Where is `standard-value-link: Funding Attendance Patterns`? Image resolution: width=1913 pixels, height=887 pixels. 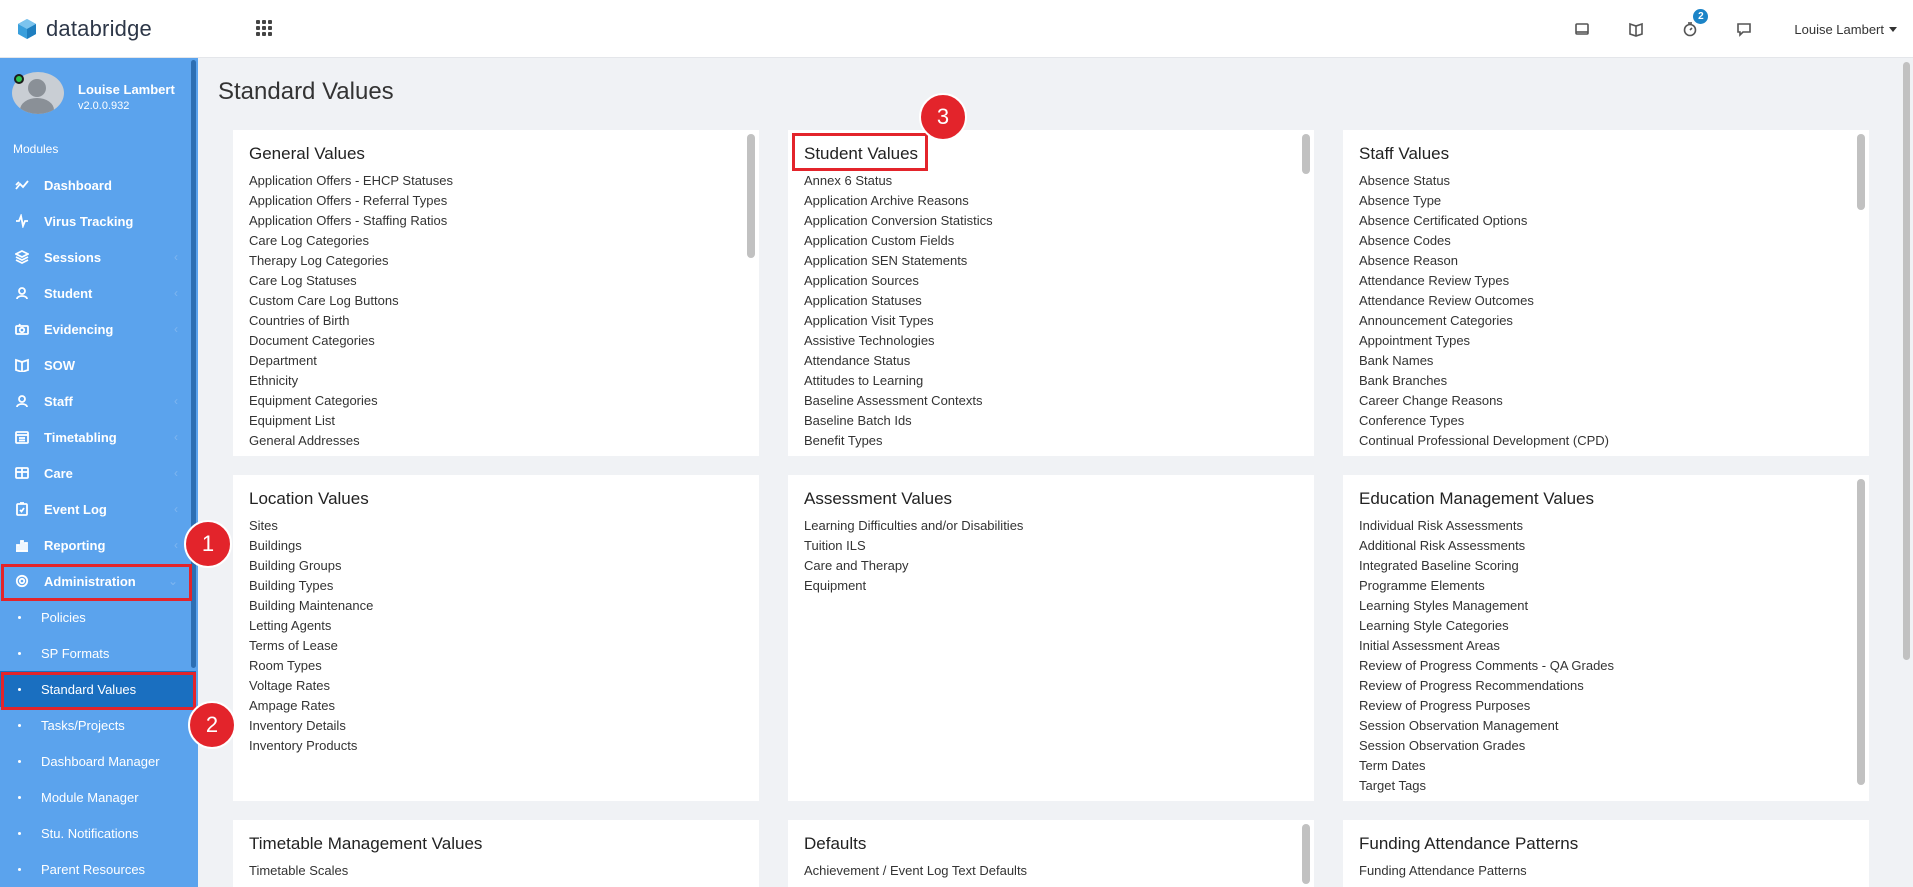
standard-value-link: Funding Attendance Patterns is located at coordinates (1443, 873).